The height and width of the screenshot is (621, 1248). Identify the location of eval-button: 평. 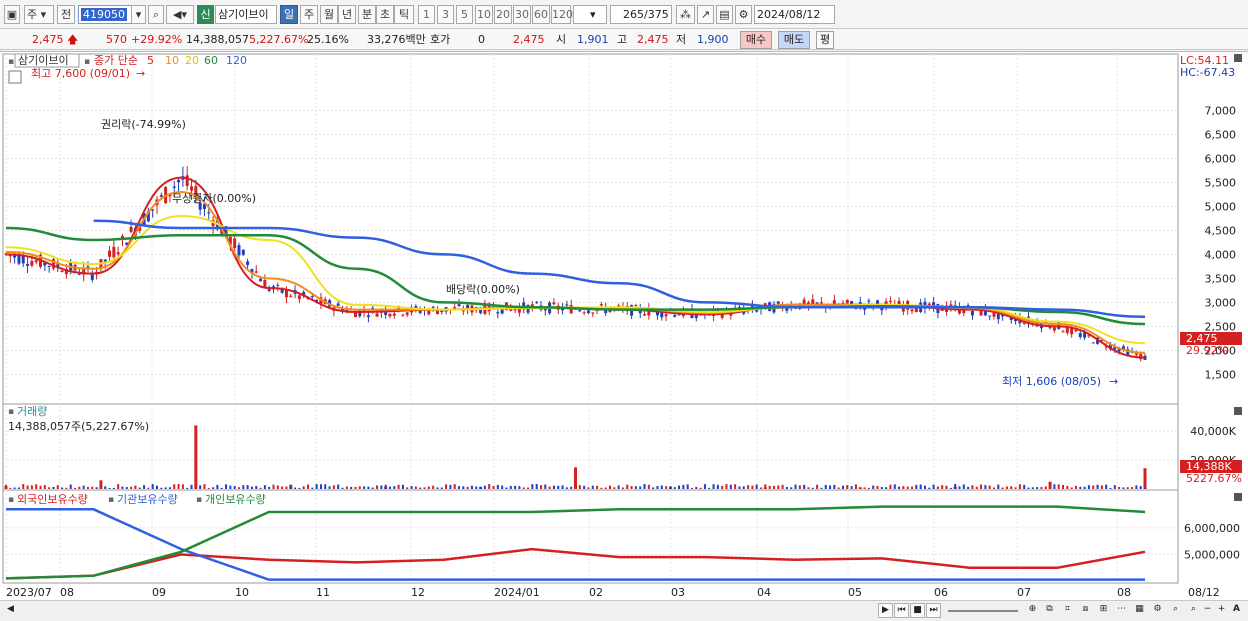
(825, 40).